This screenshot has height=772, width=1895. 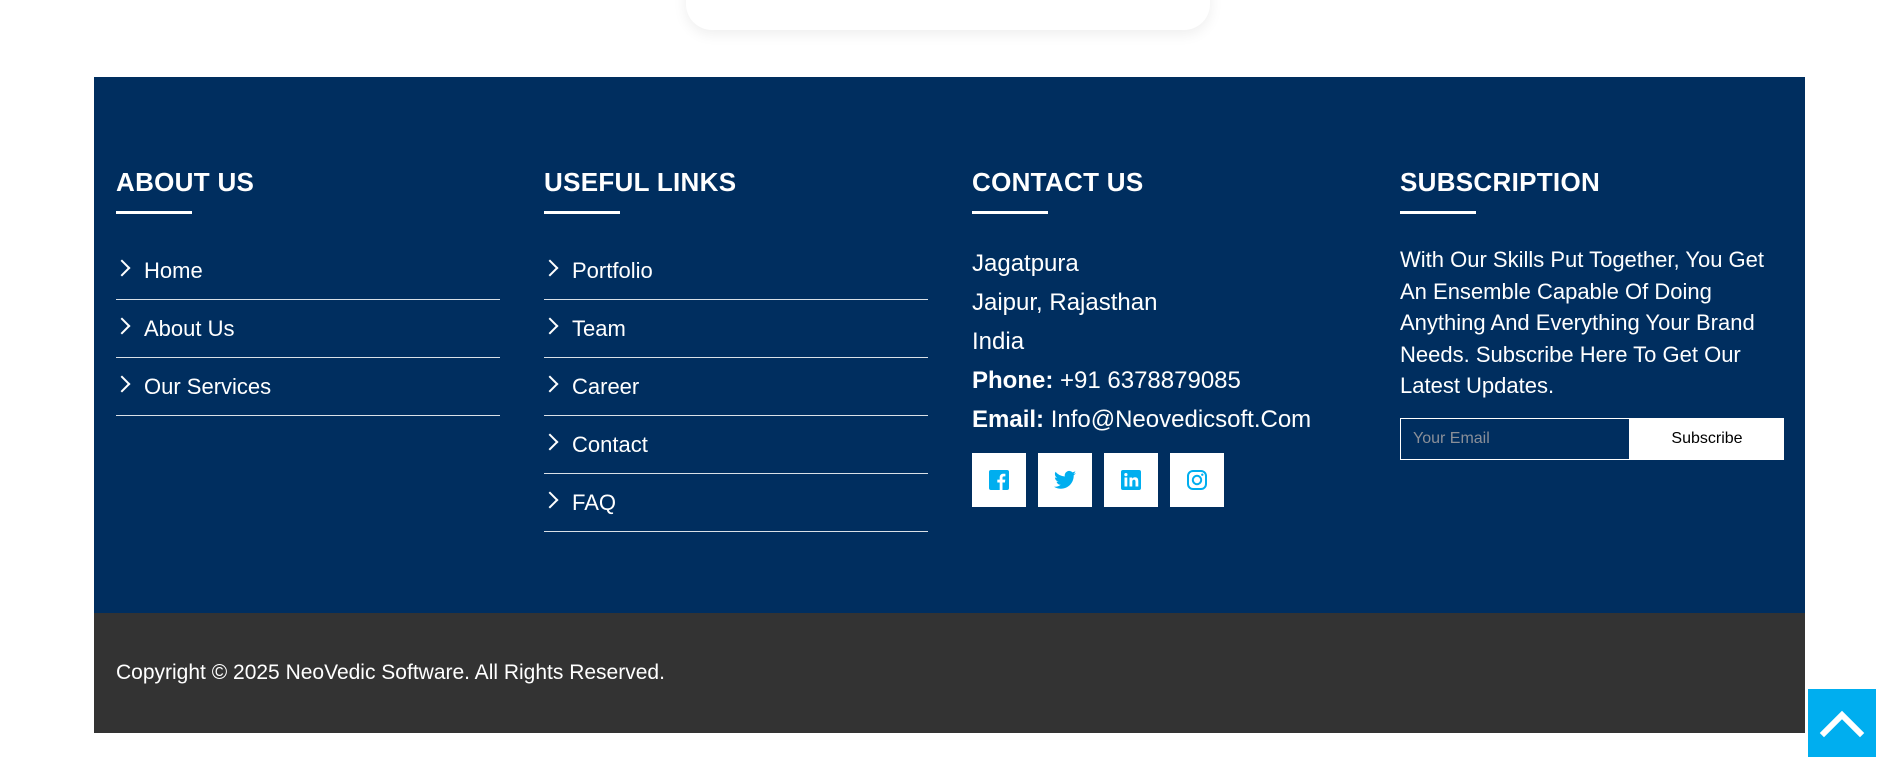 I want to click on address-line-2: Jaipur, Rajasthan, so click(x=1065, y=302).